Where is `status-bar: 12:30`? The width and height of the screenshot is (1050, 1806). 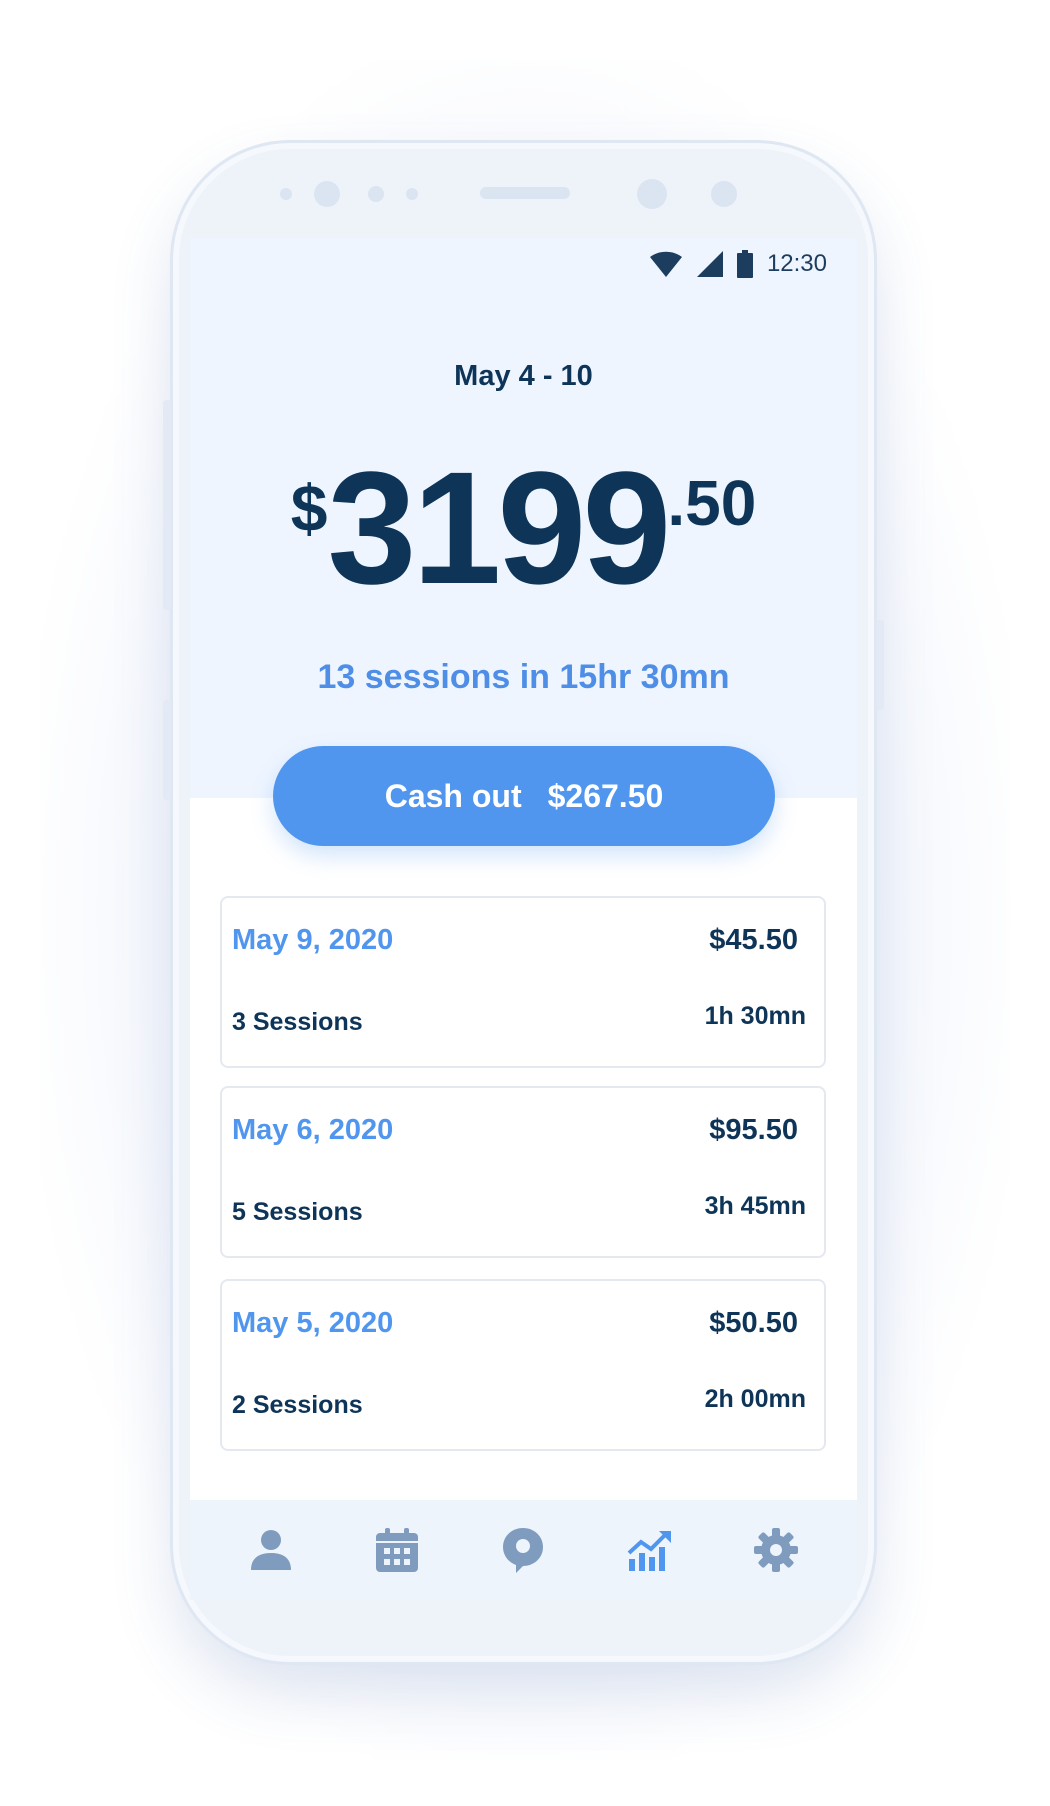
status-bar: 12:30 is located at coordinates (738, 264).